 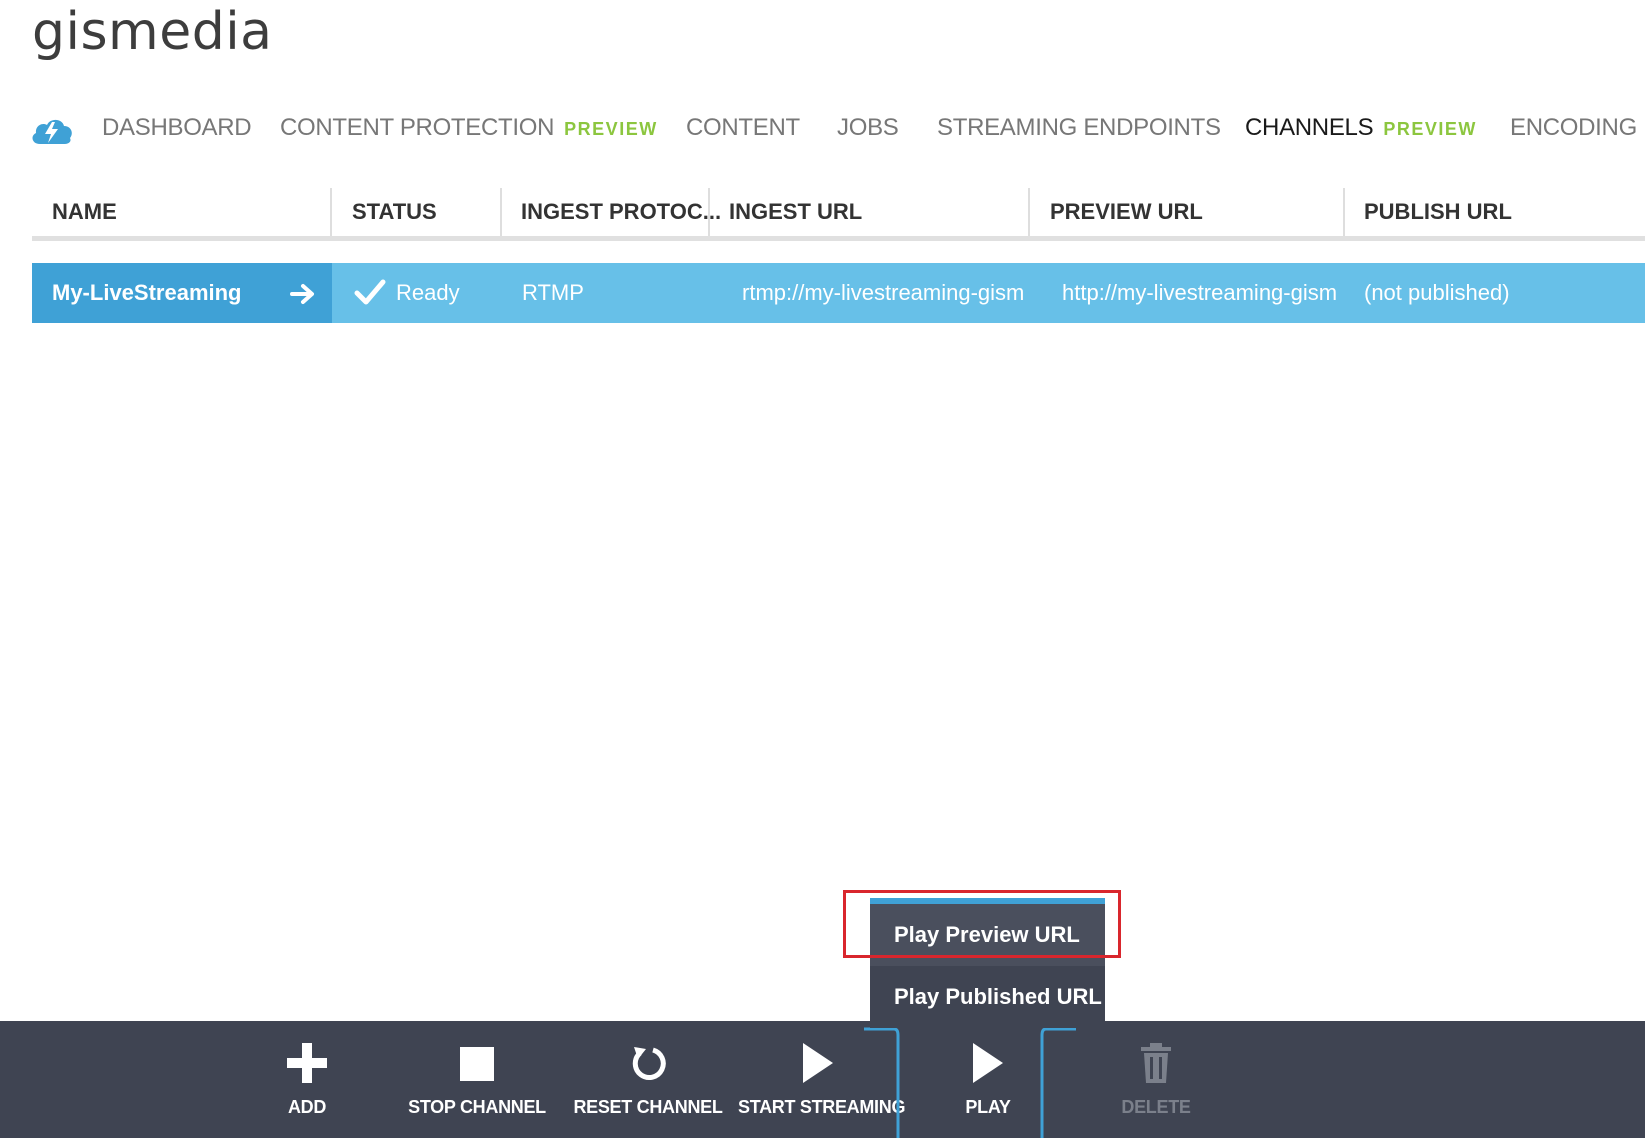 What do you see at coordinates (477, 1064) in the screenshot?
I see `stop-icon` at bounding box center [477, 1064].